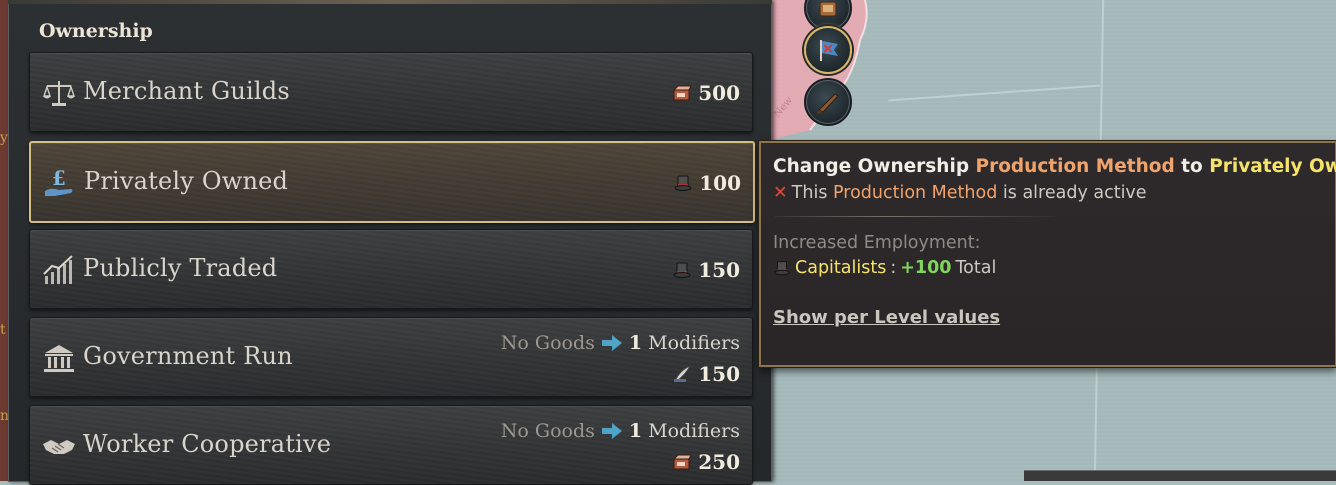 This screenshot has height=485, width=1336. What do you see at coordinates (915, 216) in the screenshot?
I see `divider` at bounding box center [915, 216].